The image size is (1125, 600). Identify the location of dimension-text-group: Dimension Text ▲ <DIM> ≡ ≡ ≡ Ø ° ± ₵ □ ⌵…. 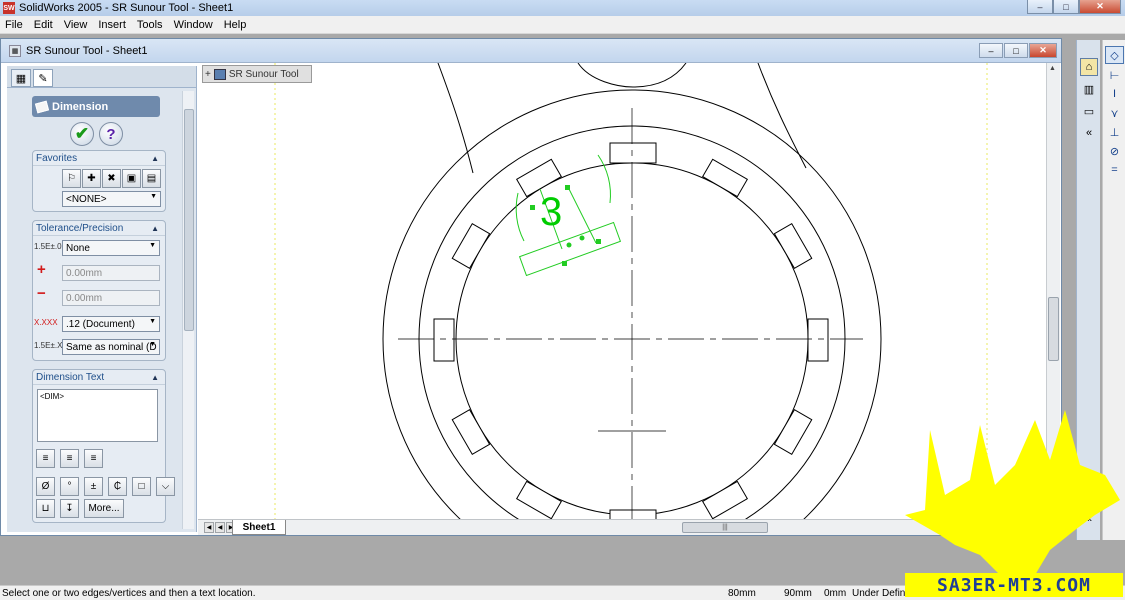
(103, 446).